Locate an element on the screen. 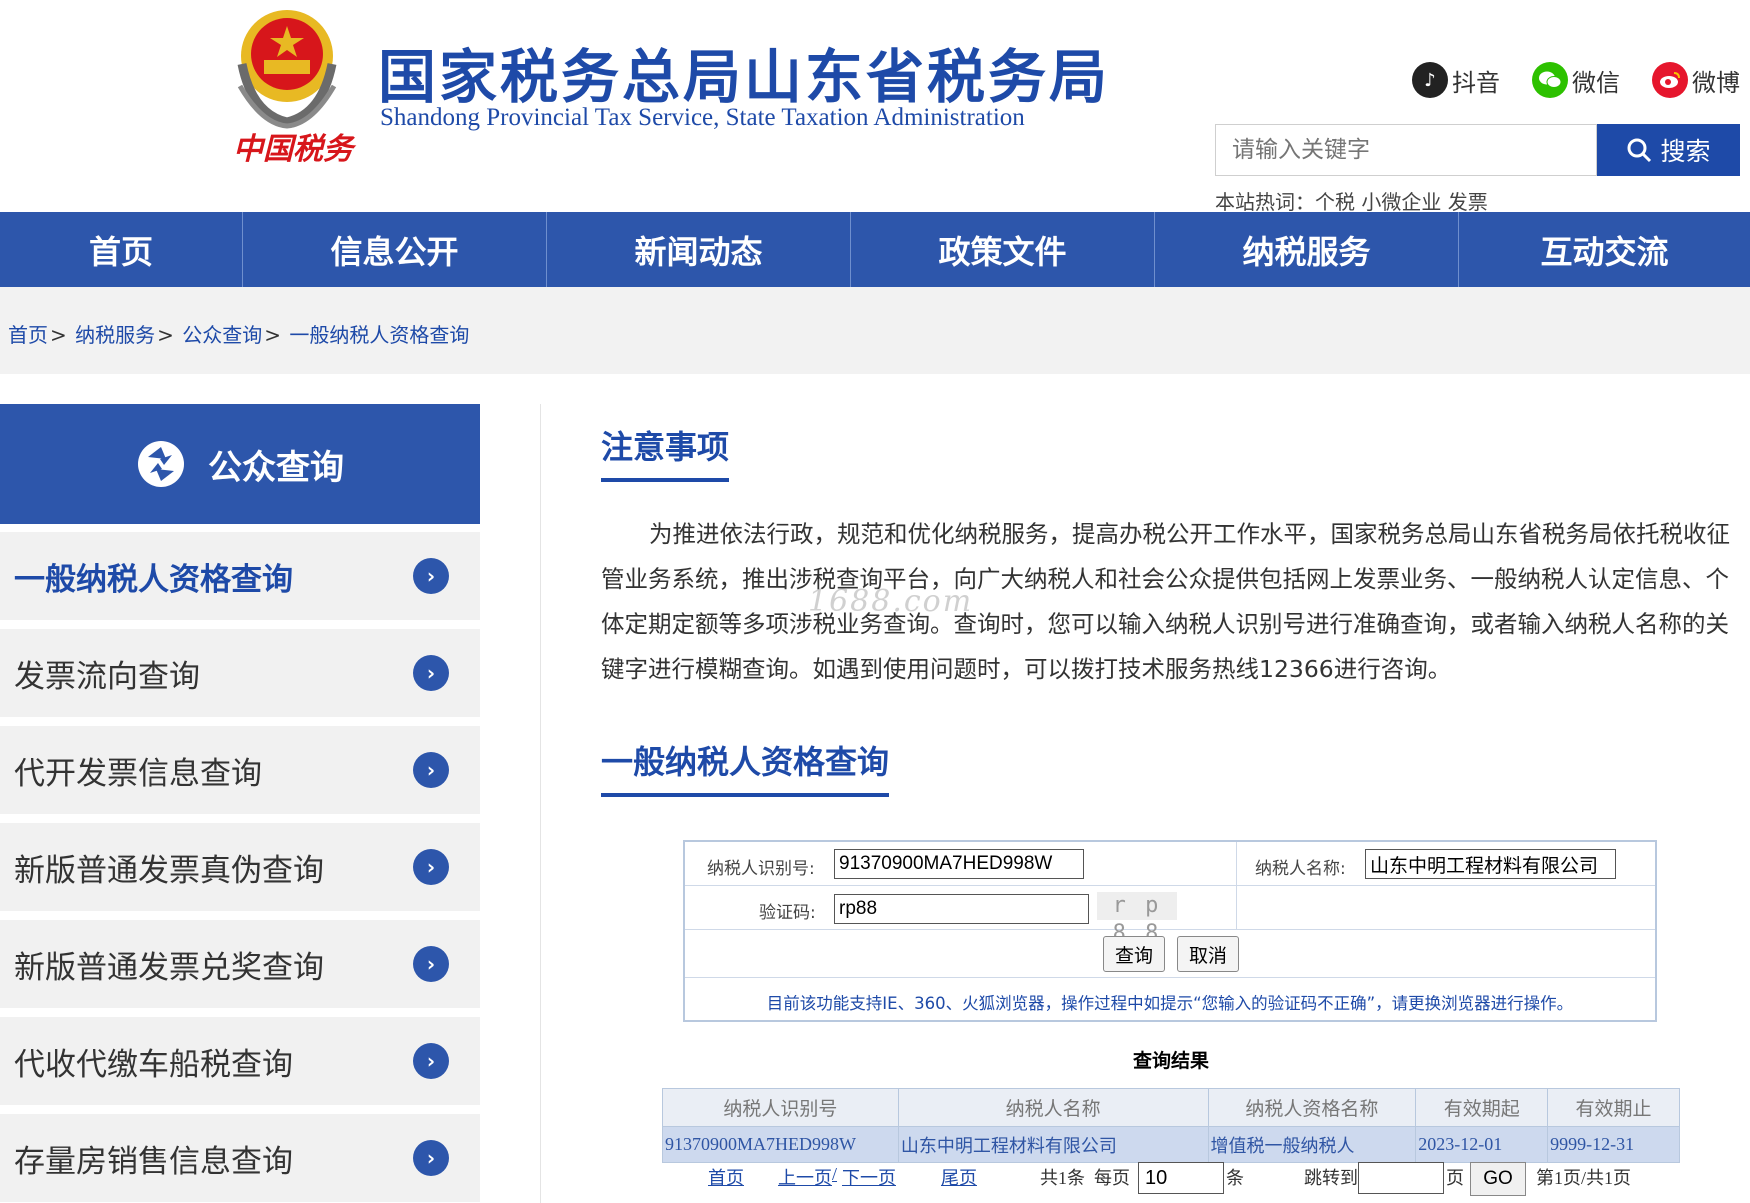 The height and width of the screenshot is (1203, 1750). col-valid-to: 有效期止 is located at coordinates (1613, 1107).